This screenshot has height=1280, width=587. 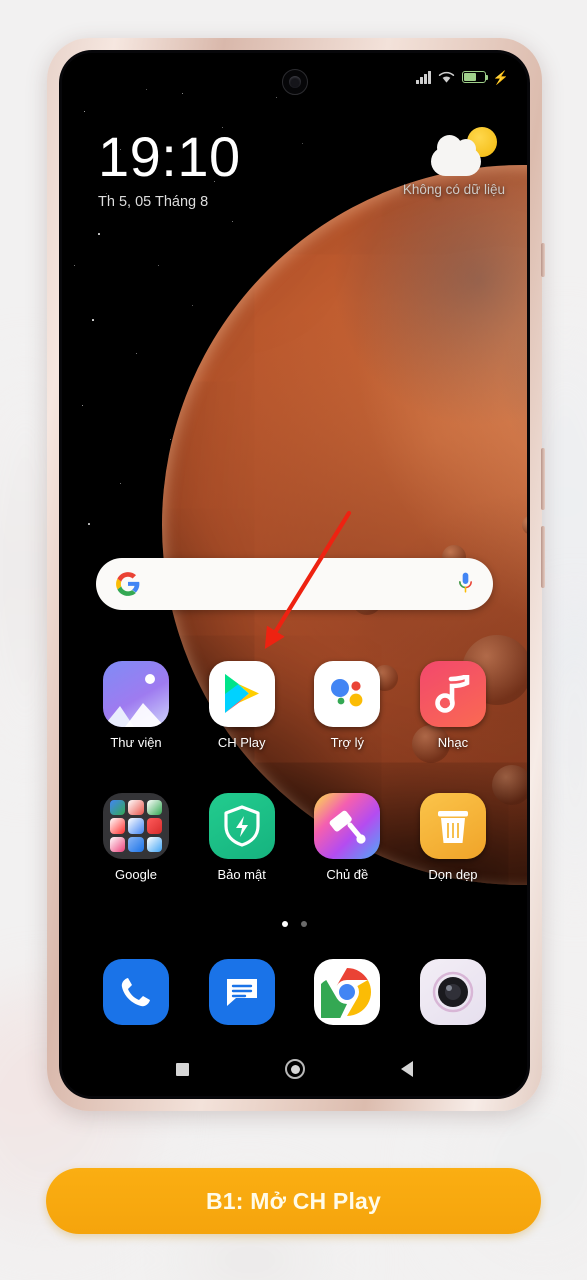 I want to click on clock-time: 19:10, so click(x=169, y=156).